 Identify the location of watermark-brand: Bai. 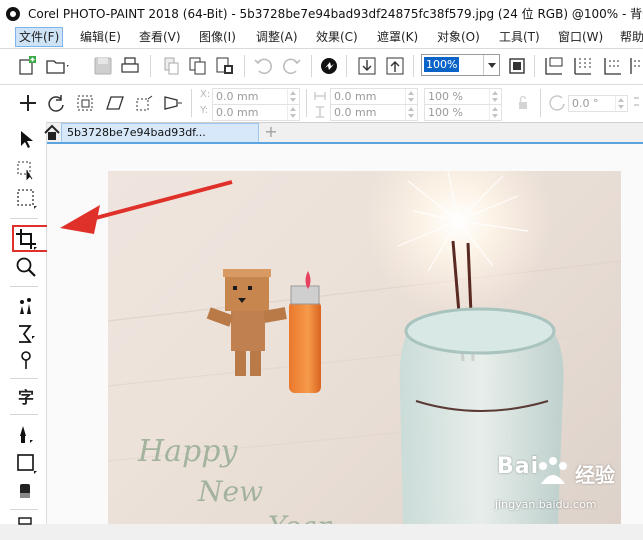
(518, 466).